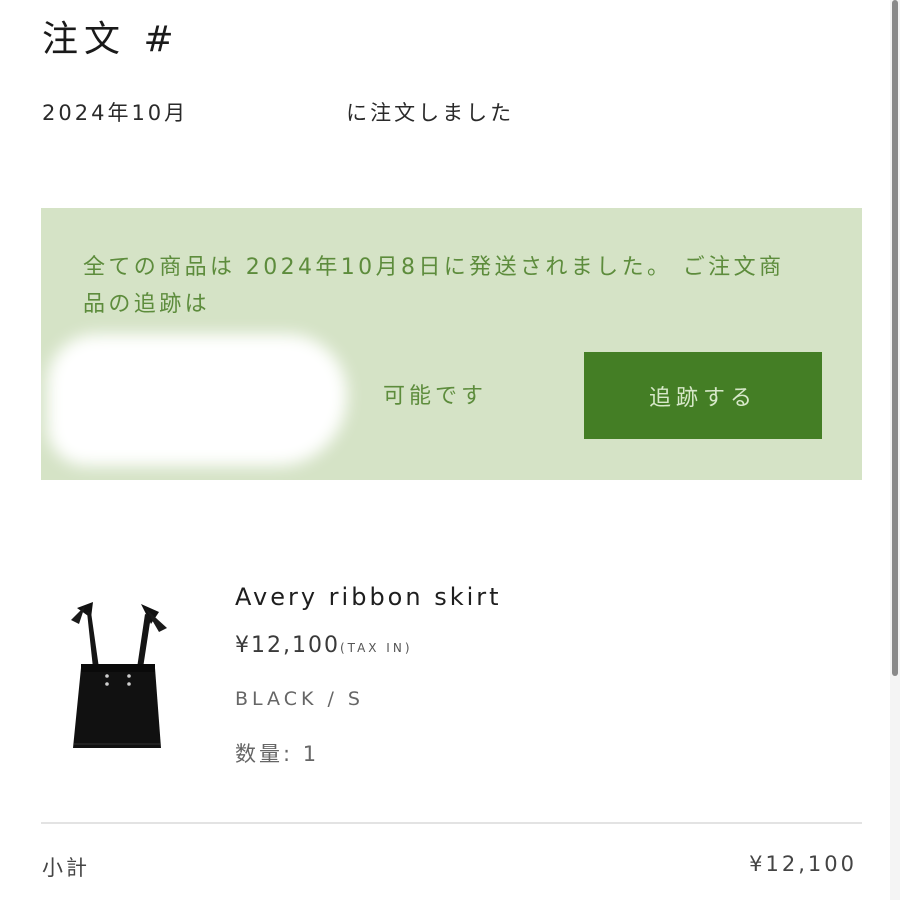 The image size is (900, 900). What do you see at coordinates (161, 39) in the screenshot?
I see `order-number-hash: #` at bounding box center [161, 39].